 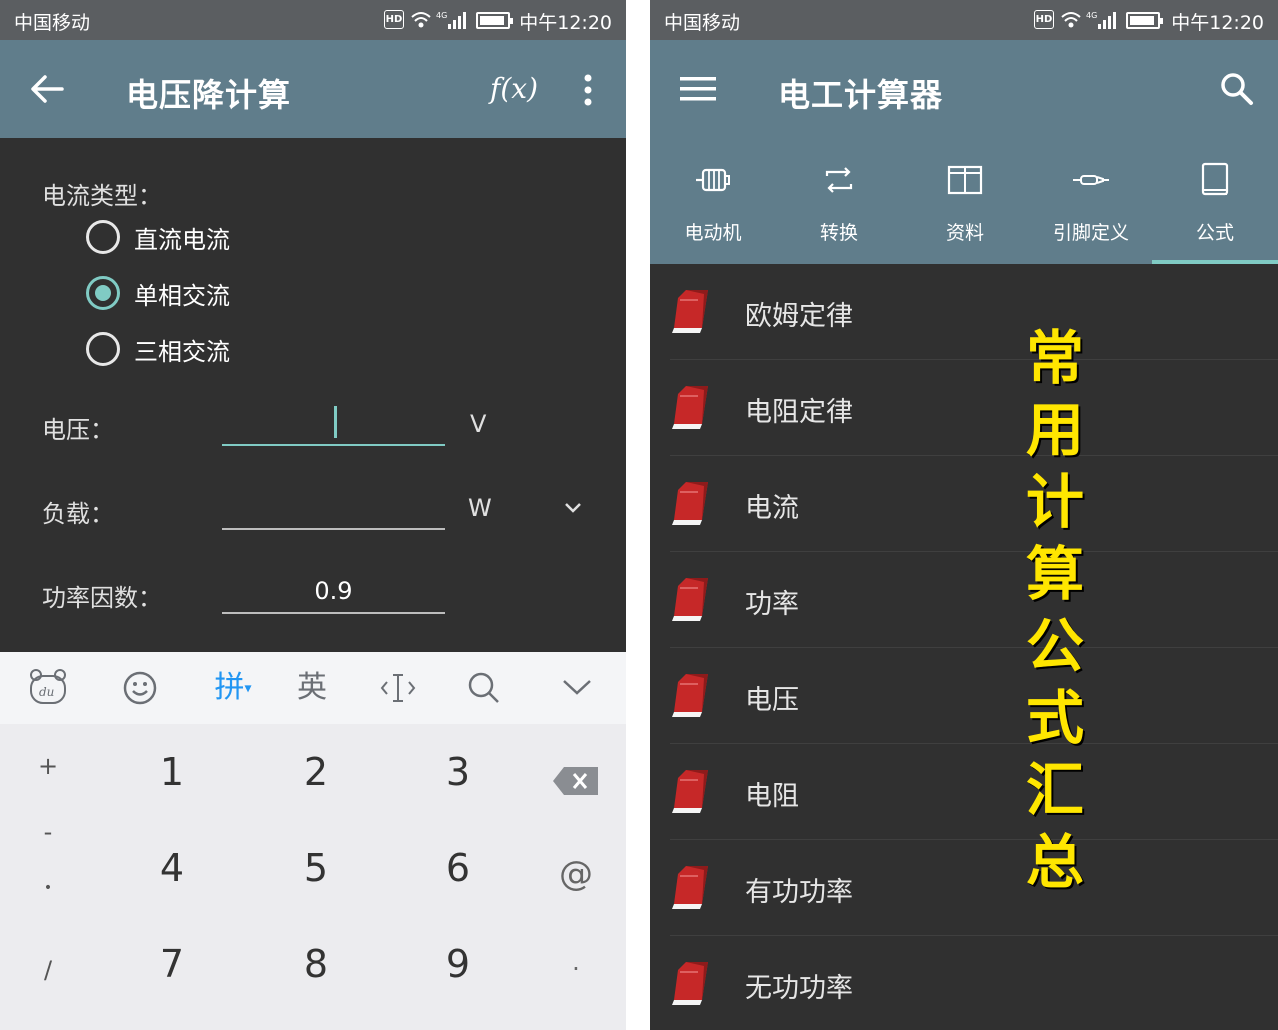 What do you see at coordinates (333, 591) in the screenshot?
I see `power-factor-input: 0.9` at bounding box center [333, 591].